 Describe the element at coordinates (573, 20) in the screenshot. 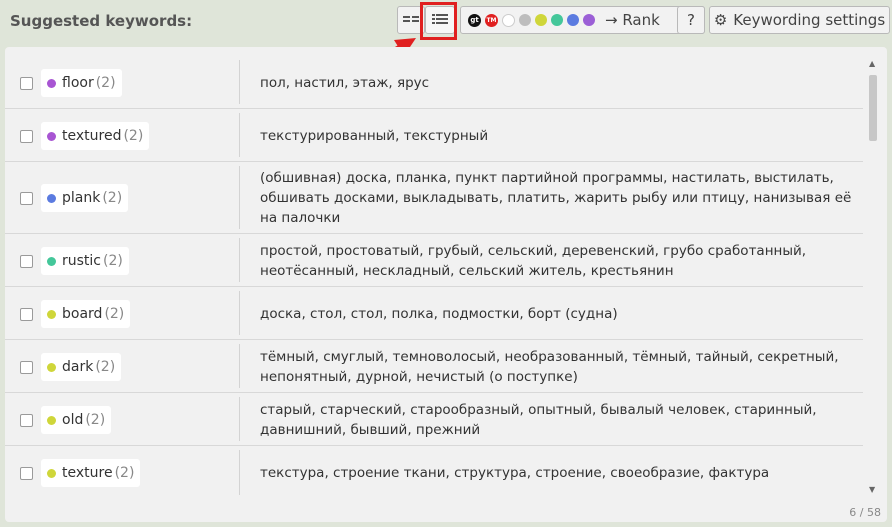

I see `color-dot-blue` at that location.